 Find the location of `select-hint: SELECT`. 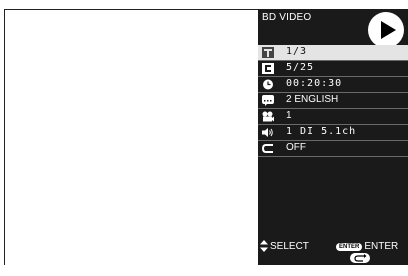

select-hint: SELECT is located at coordinates (289, 246).